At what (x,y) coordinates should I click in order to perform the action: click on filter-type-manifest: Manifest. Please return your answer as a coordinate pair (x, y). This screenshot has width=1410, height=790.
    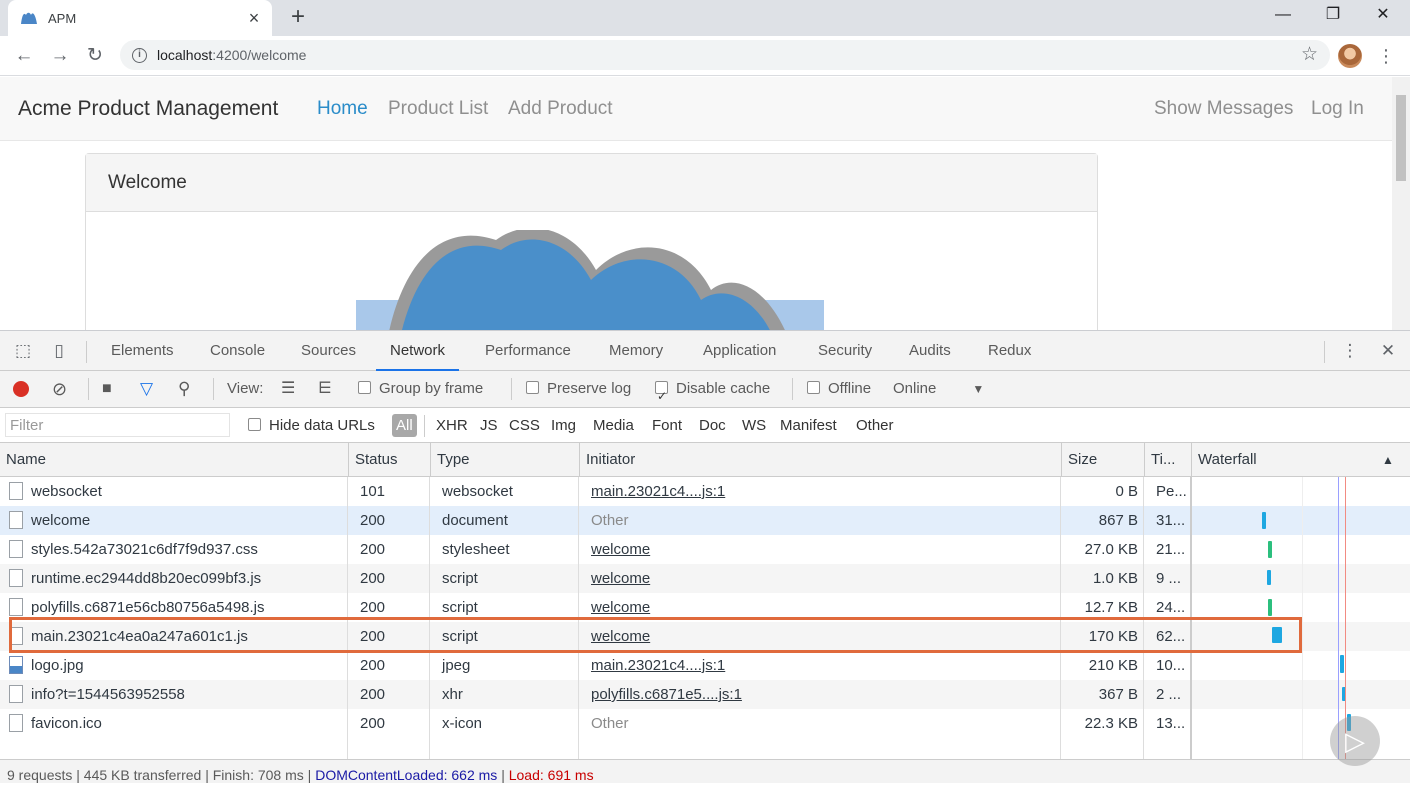
    Looking at the image, I should click on (808, 425).